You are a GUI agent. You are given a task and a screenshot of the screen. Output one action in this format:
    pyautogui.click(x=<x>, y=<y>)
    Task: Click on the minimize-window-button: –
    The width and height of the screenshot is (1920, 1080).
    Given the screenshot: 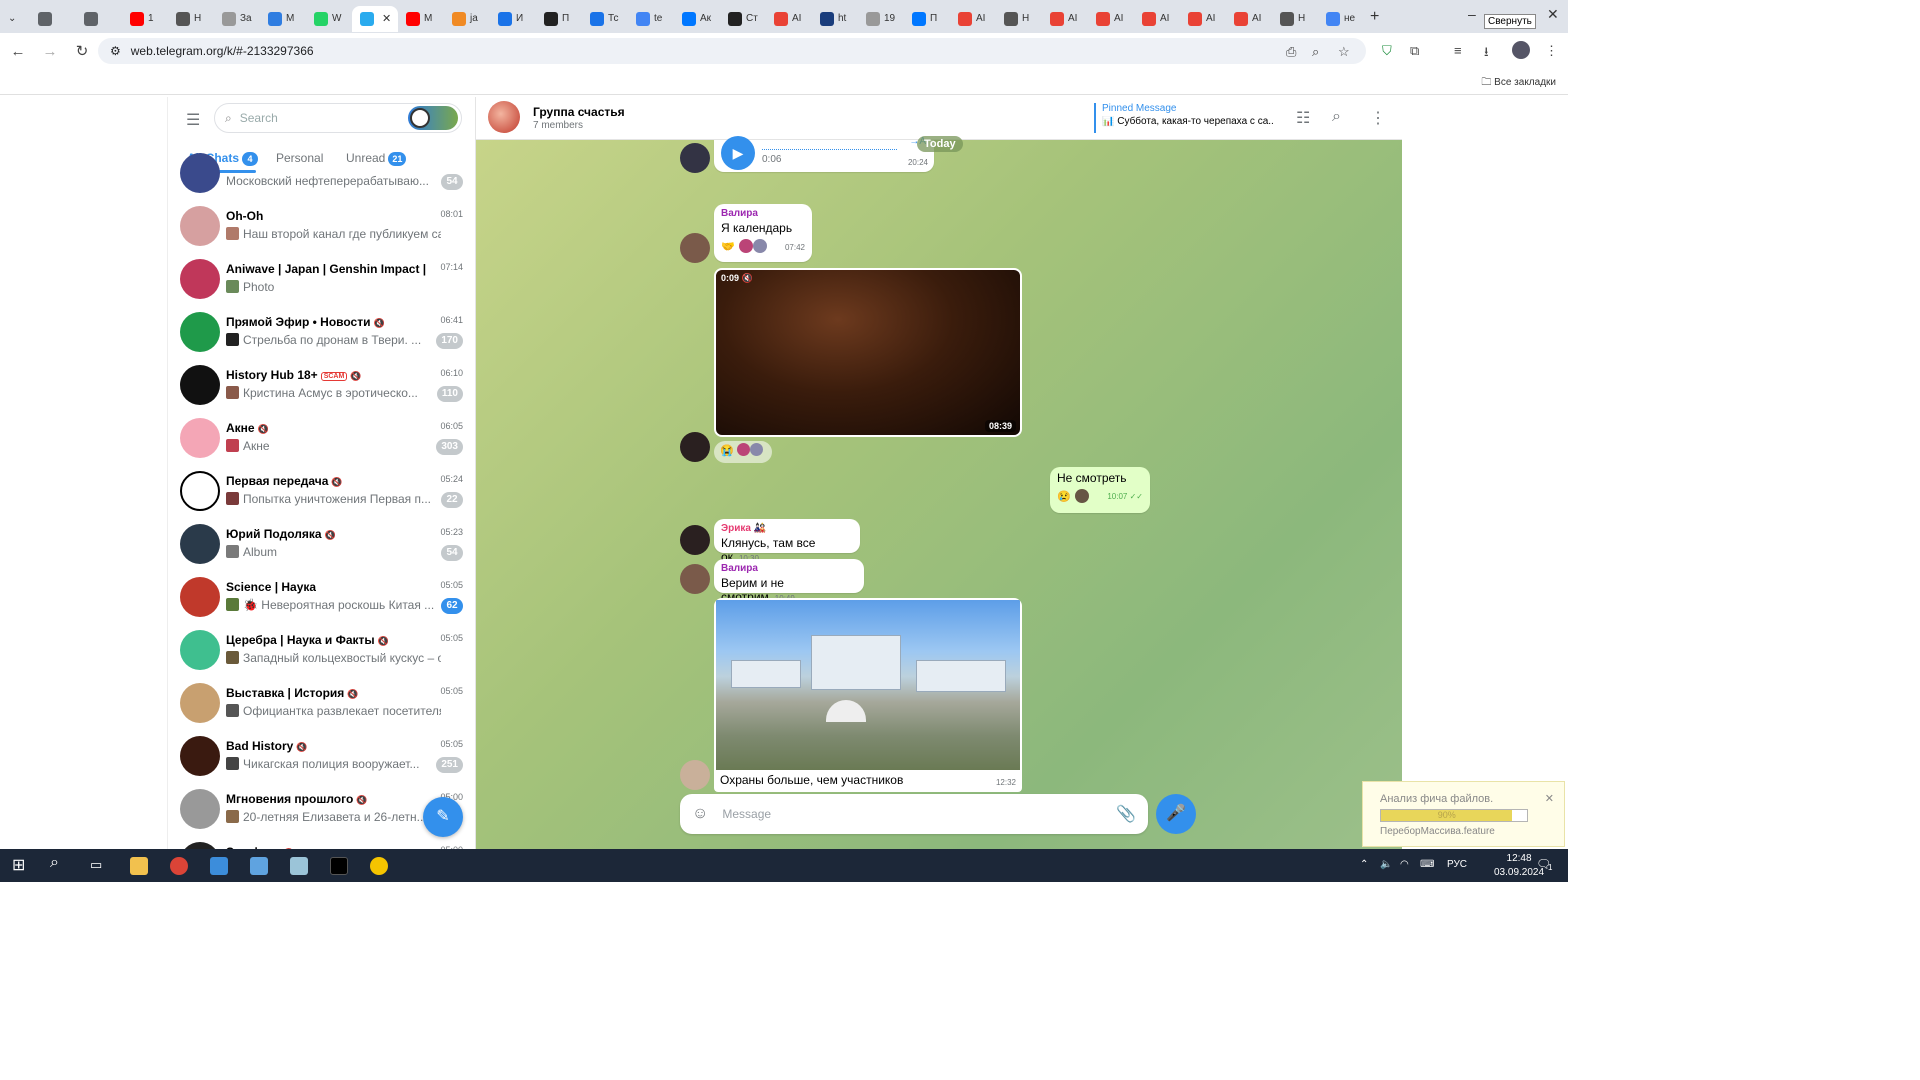 What is the action you would take?
    pyautogui.click(x=1472, y=14)
    